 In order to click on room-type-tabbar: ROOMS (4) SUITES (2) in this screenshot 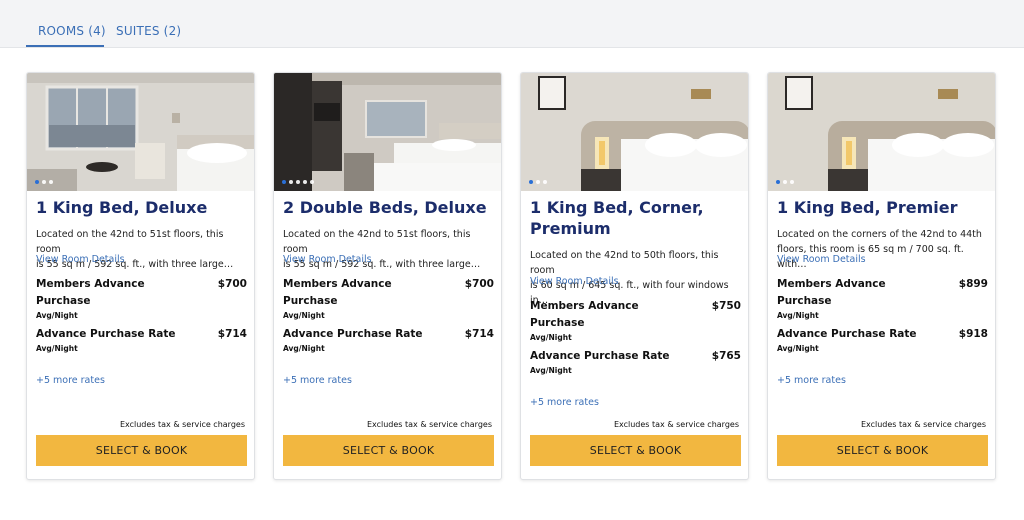, I will do `click(512, 24)`.